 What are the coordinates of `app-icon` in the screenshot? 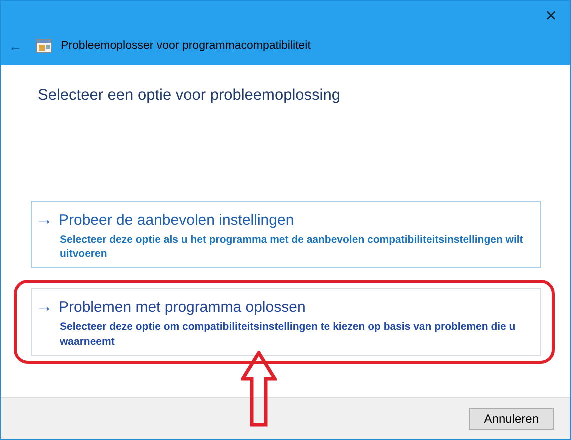 It's located at (44, 46).